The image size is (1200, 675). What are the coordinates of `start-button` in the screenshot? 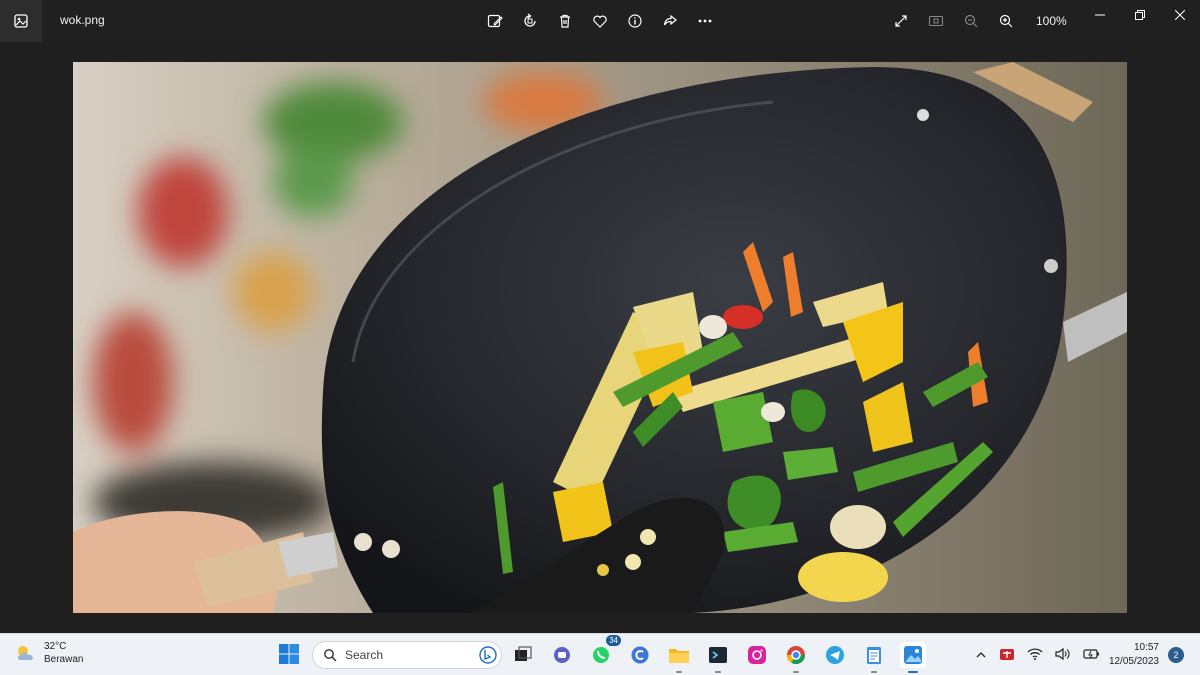 It's located at (289, 656).